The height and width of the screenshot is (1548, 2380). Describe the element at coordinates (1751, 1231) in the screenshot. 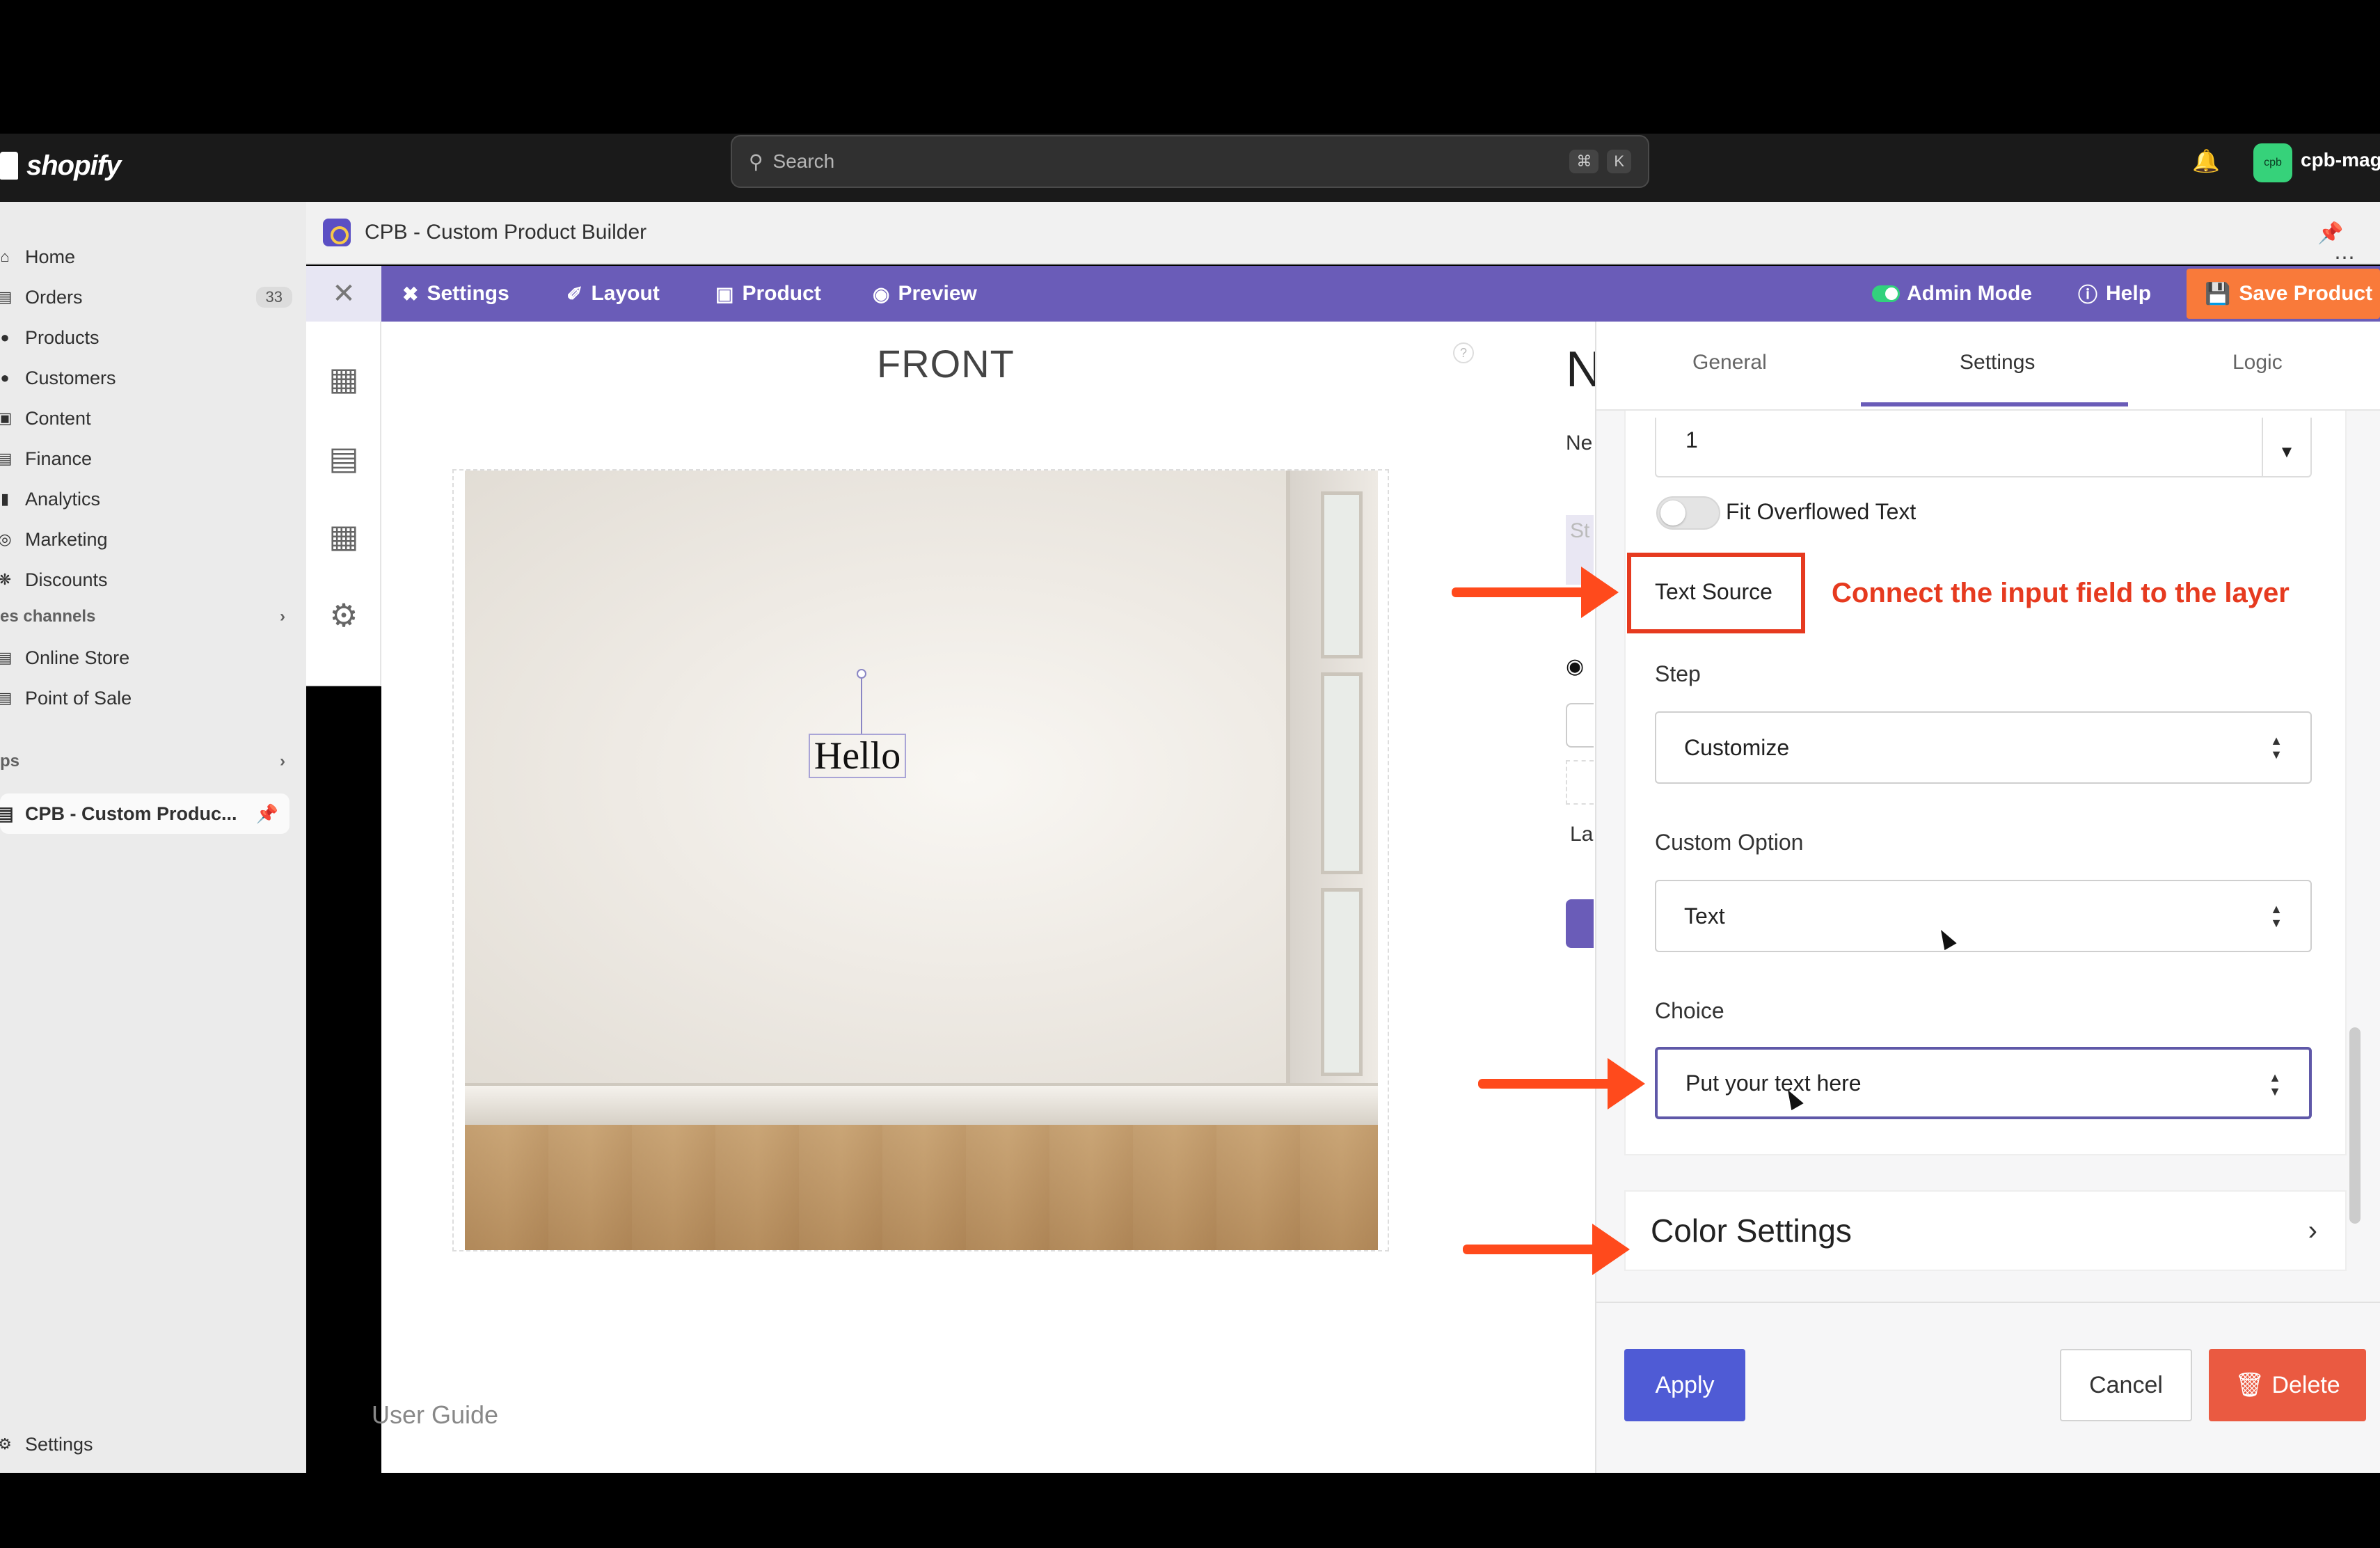

I see `color-settings-label: Color Settings` at that location.